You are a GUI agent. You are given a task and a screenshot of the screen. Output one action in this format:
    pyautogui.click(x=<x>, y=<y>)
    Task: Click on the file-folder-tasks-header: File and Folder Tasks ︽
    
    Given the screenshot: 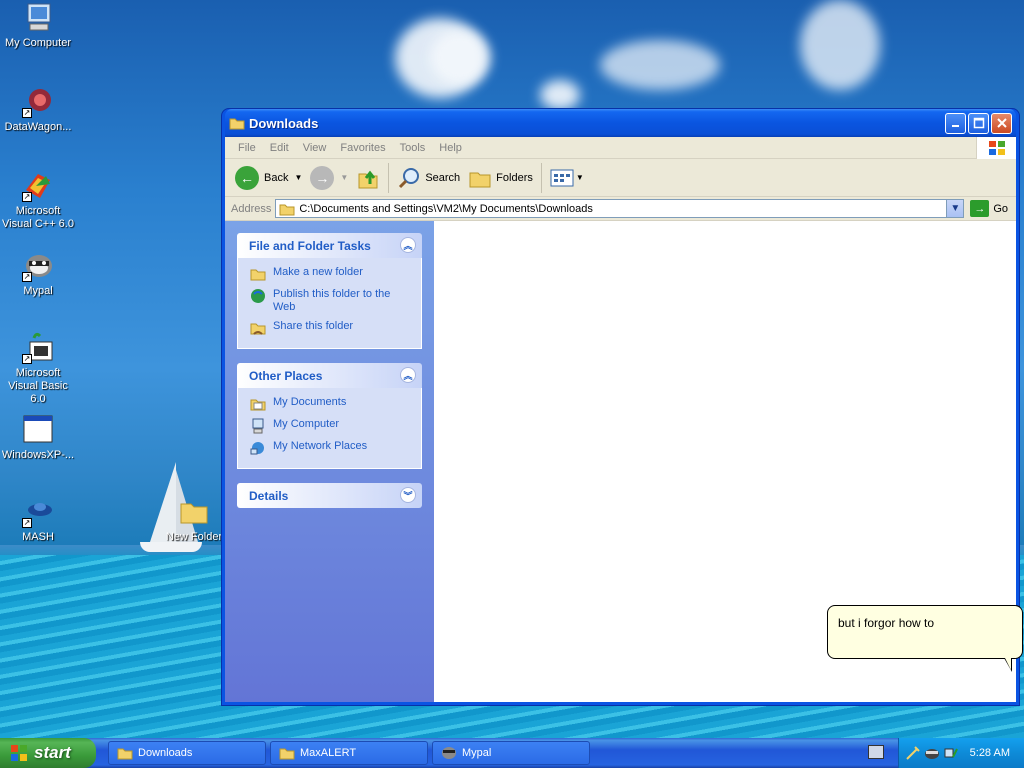 What is the action you would take?
    pyautogui.click(x=329, y=245)
    